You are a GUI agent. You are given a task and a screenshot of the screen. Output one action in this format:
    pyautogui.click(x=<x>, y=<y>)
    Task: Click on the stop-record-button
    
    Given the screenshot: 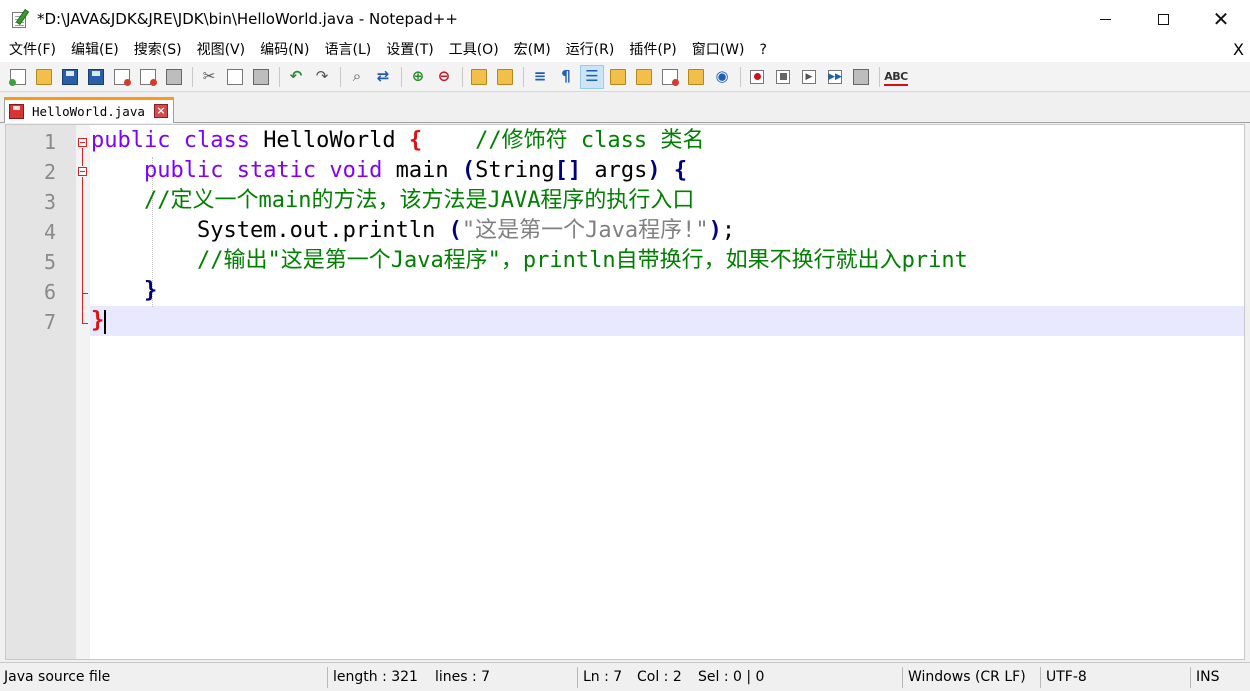 What is the action you would take?
    pyautogui.click(x=783, y=77)
    